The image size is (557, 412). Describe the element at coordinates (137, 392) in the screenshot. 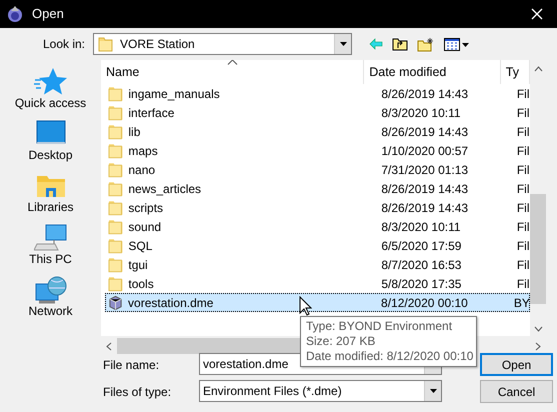

I see `file-type-label: Files of type:` at that location.